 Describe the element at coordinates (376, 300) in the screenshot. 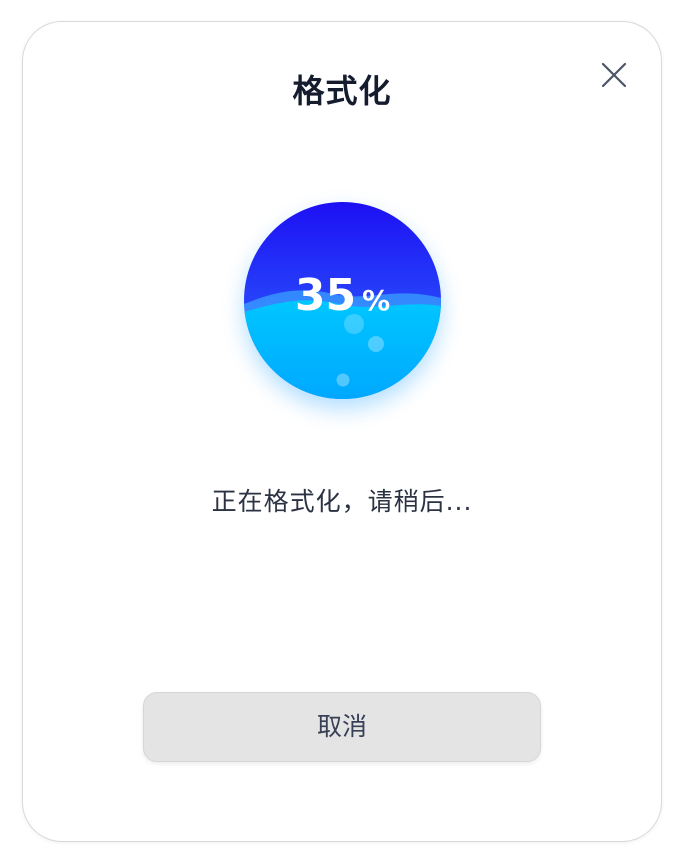

I see `progress-unit: %` at that location.